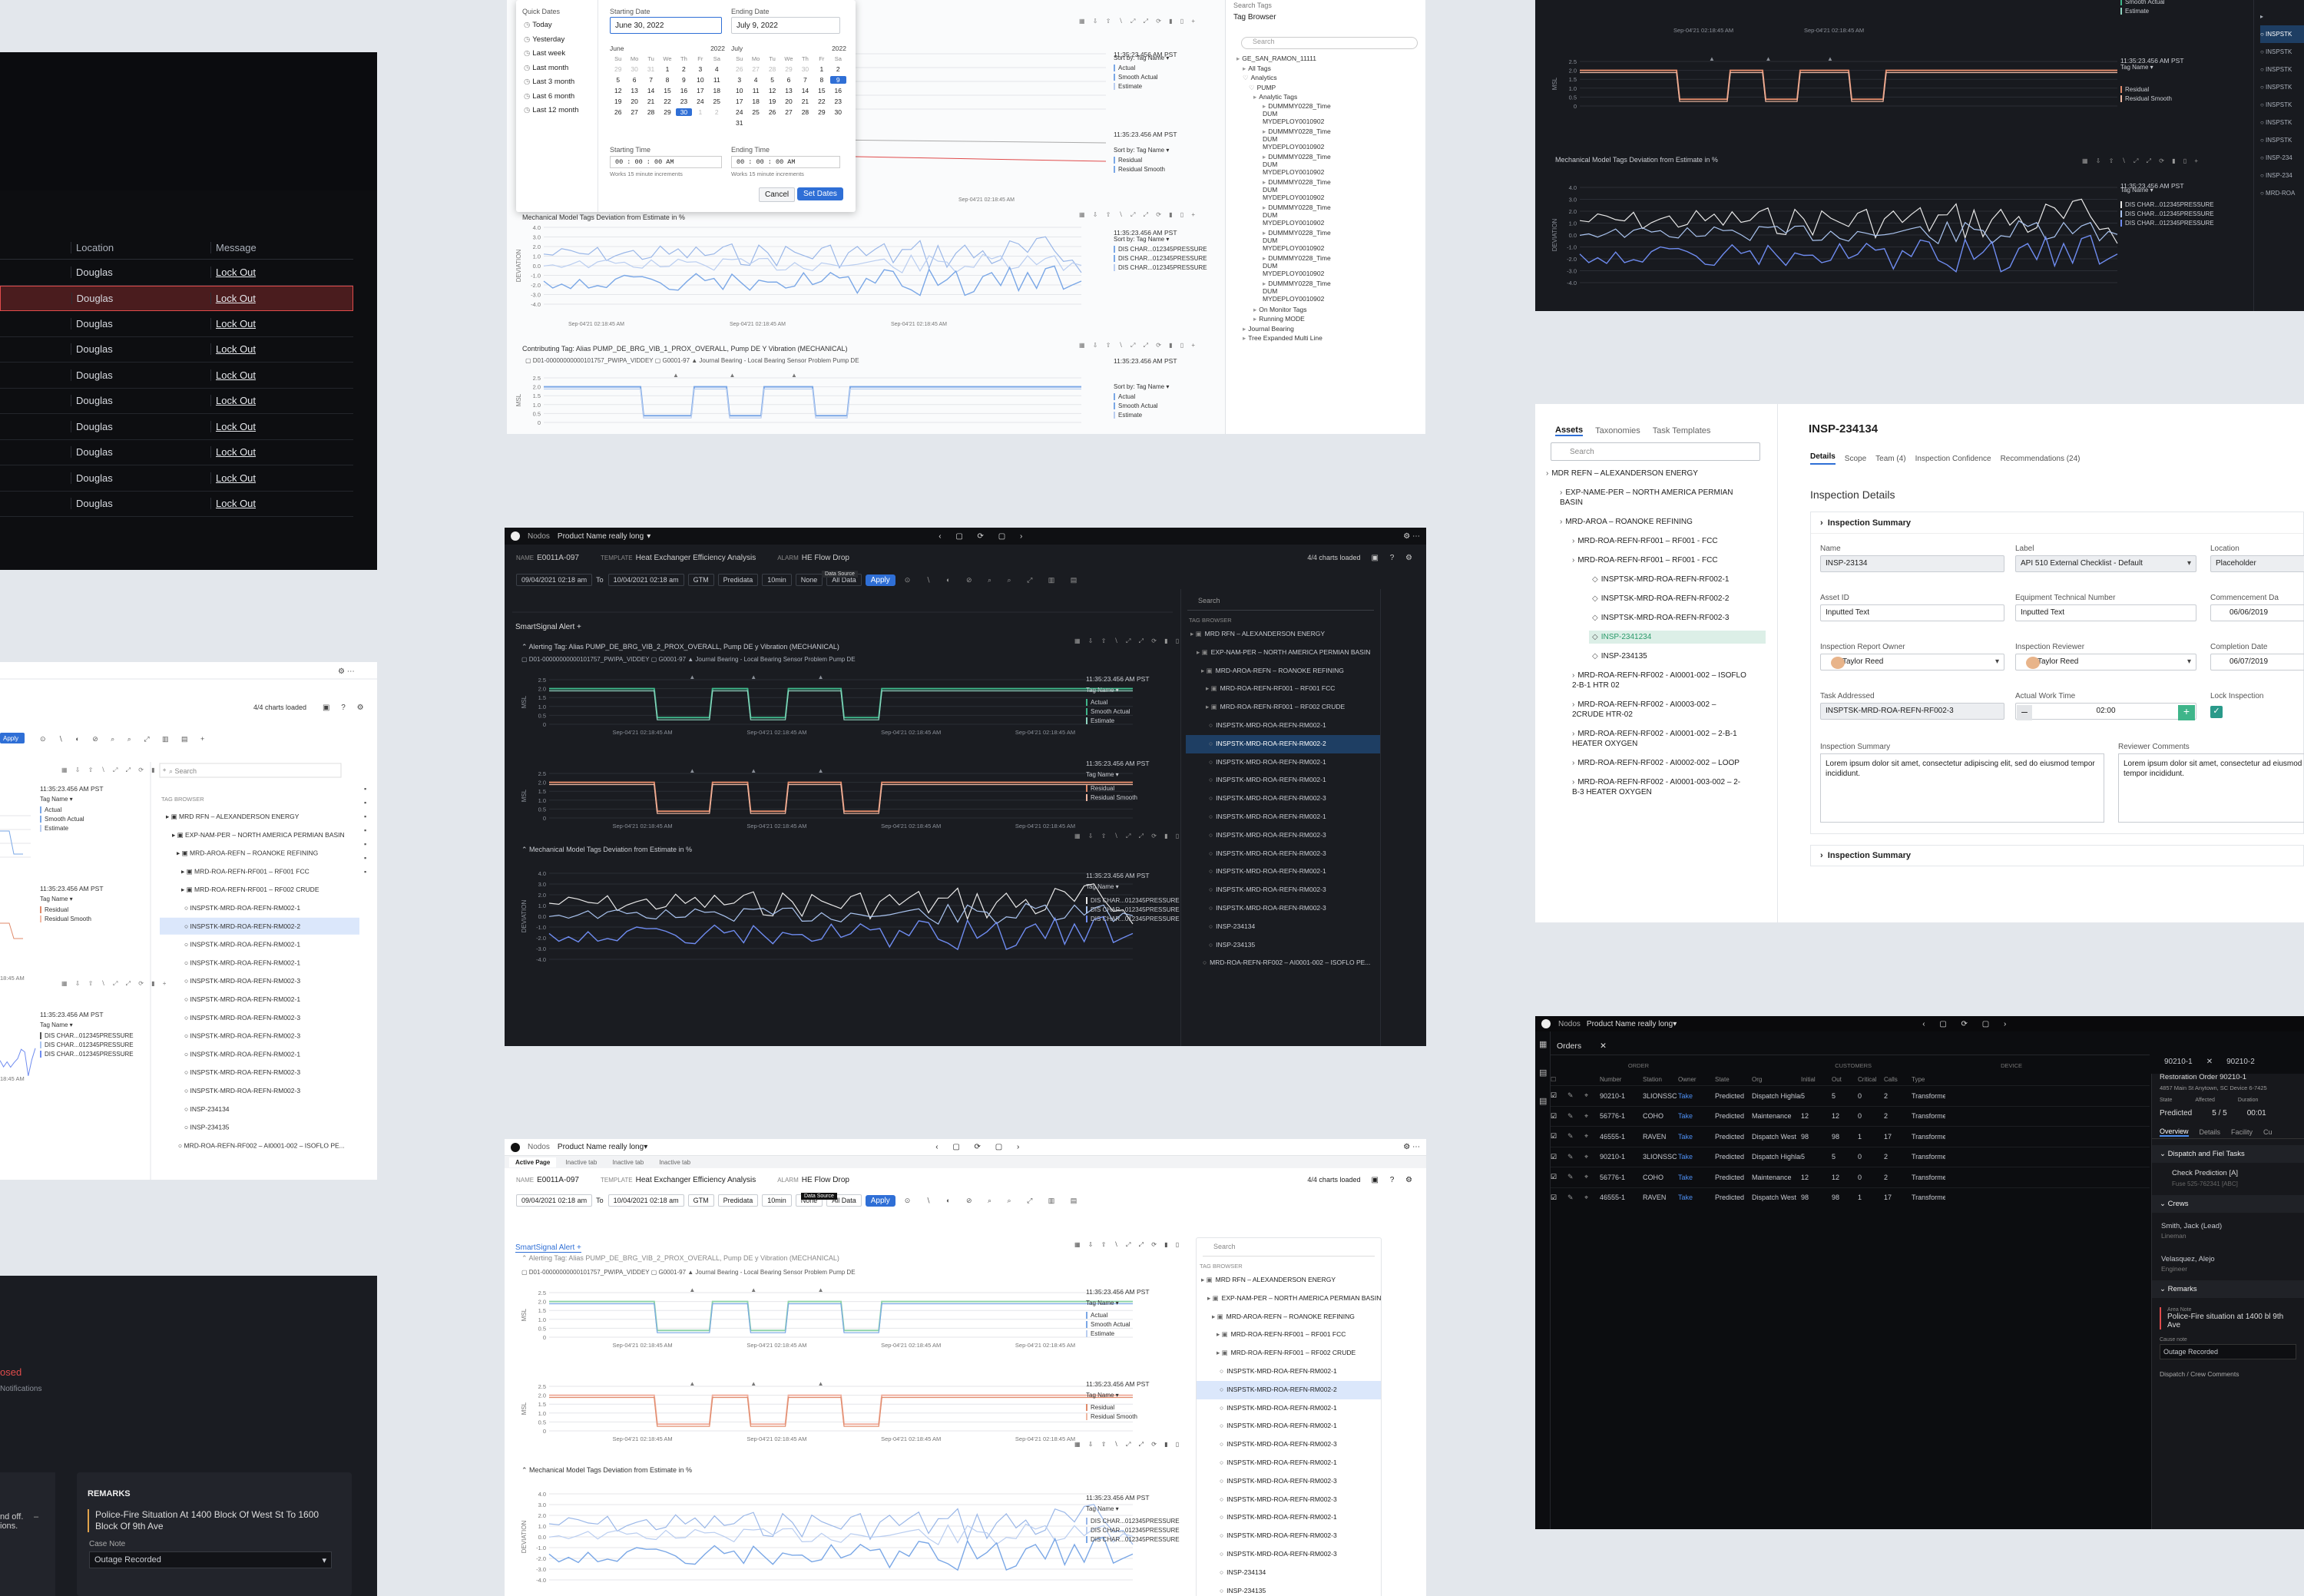 The height and width of the screenshot is (1596, 2304). I want to click on calendar-icon: ▤, so click(1543, 1073).